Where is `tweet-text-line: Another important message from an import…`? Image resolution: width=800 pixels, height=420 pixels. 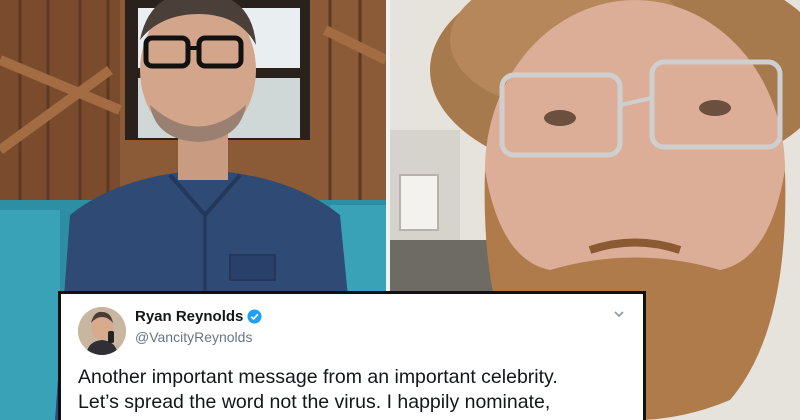
tweet-text-line: Another important message from an import… is located at coordinates (318, 377).